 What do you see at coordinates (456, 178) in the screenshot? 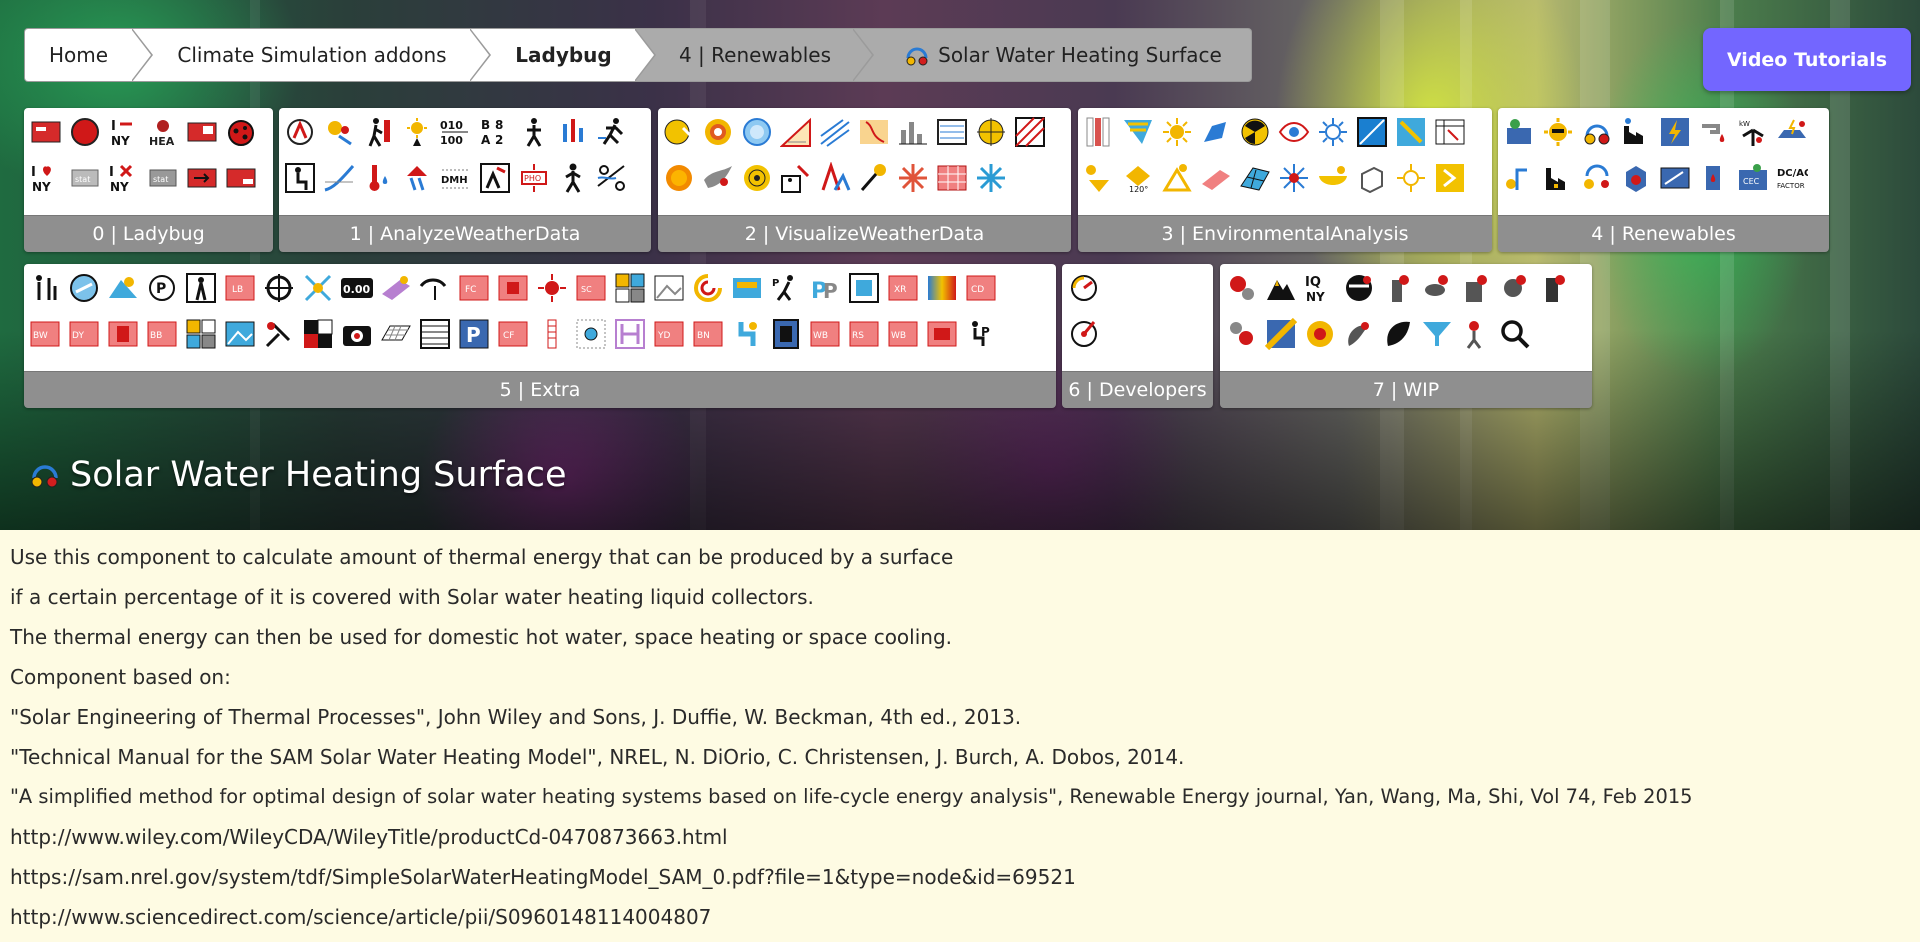
I see `dmh-icon: DMH` at bounding box center [456, 178].